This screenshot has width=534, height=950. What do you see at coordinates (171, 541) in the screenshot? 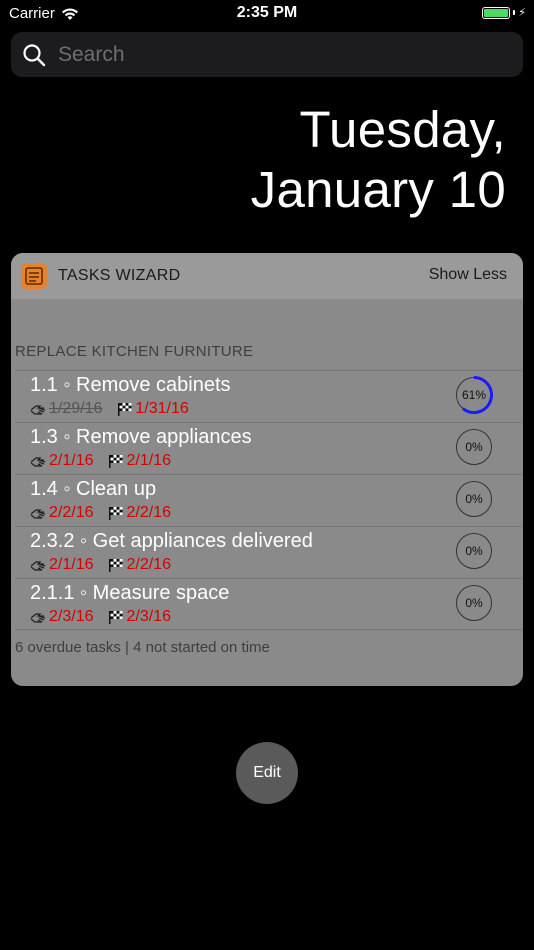
I see `task-title: 2.3.2 ◦ Get appliances delivered` at bounding box center [171, 541].